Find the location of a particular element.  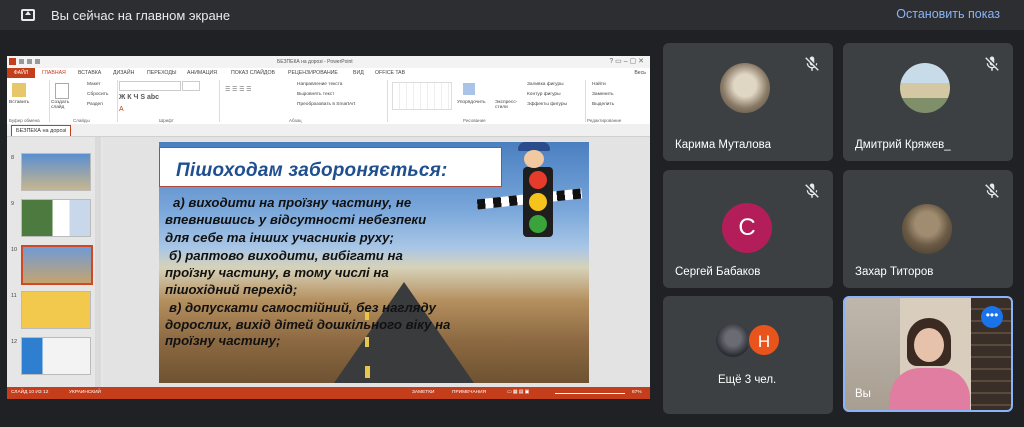

tab-slideshow: ПОКАЗ СЛАЙДОВ is located at coordinates (253, 73).